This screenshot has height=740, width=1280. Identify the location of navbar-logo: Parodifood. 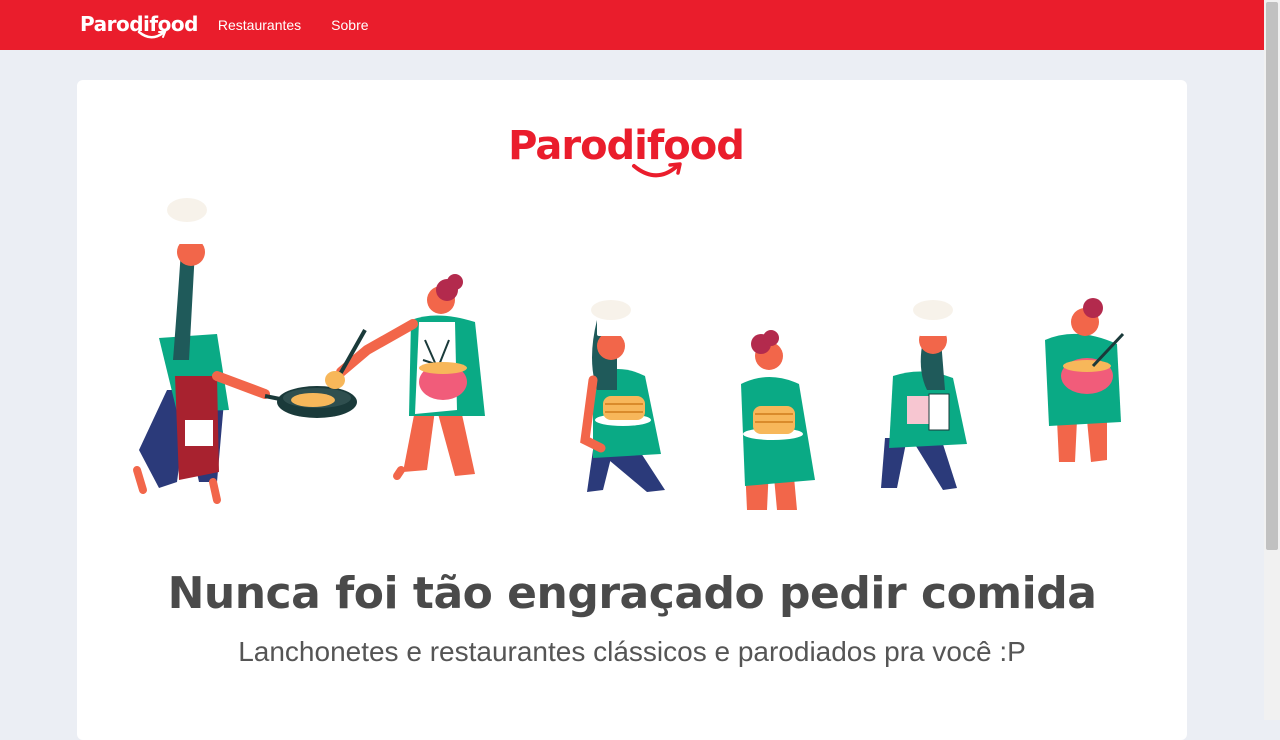
(139, 27).